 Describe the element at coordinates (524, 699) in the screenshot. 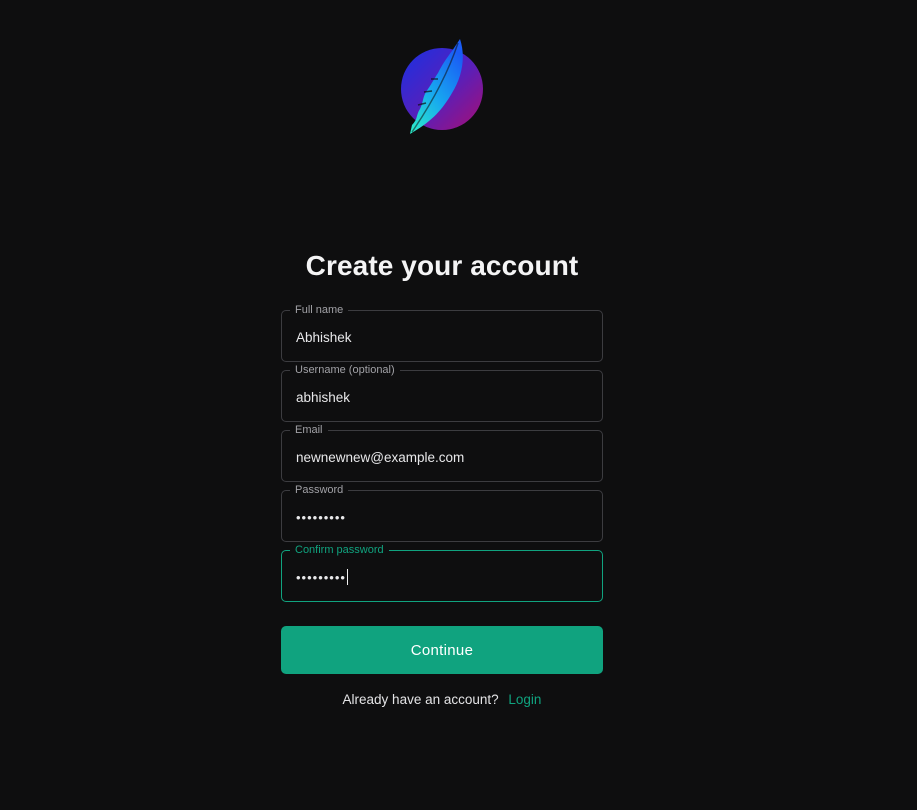

I see `login-link: Login` at that location.